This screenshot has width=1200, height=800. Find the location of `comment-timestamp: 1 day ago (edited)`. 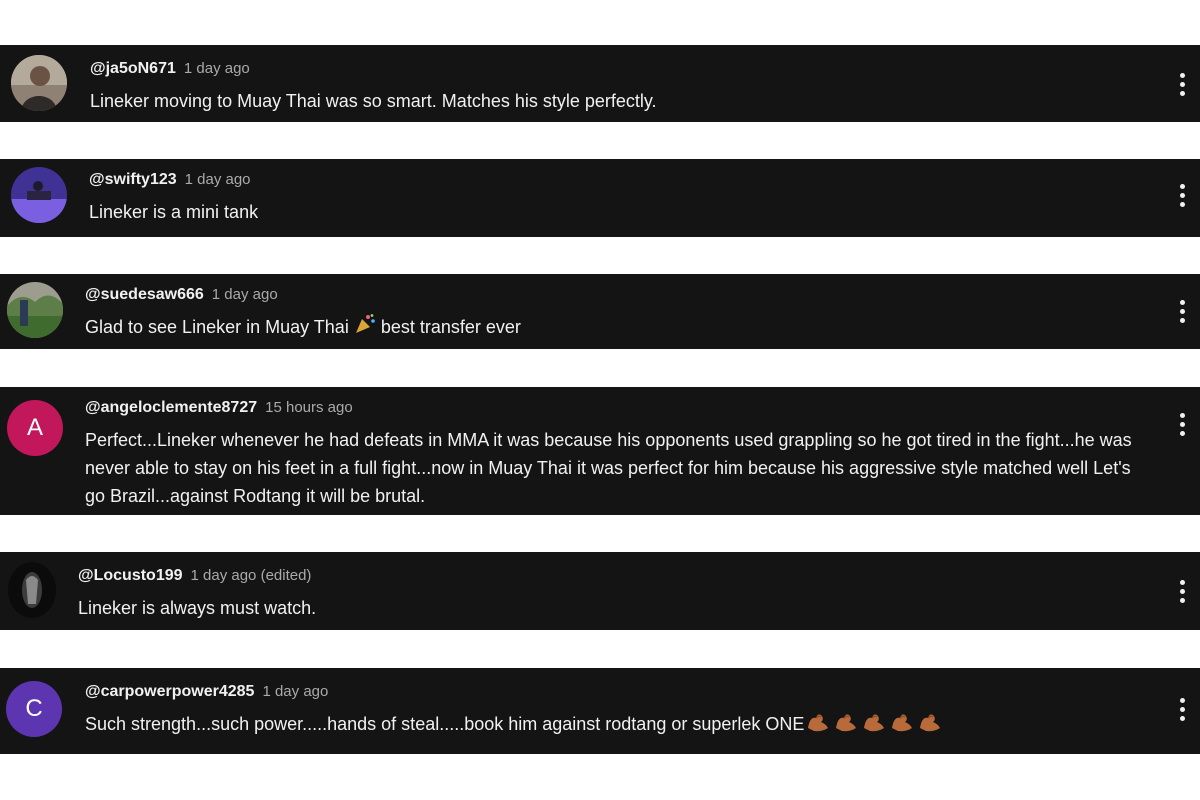

comment-timestamp: 1 day ago (edited) is located at coordinates (251, 576).